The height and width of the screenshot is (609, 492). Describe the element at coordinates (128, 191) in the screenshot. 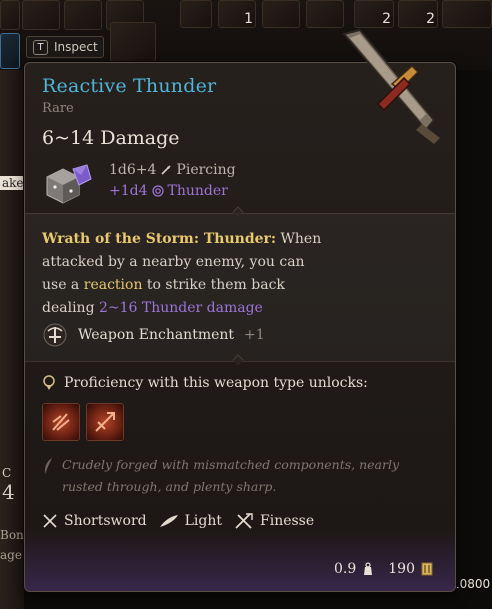

I see `bonus-damage-dice: +1d4` at that location.